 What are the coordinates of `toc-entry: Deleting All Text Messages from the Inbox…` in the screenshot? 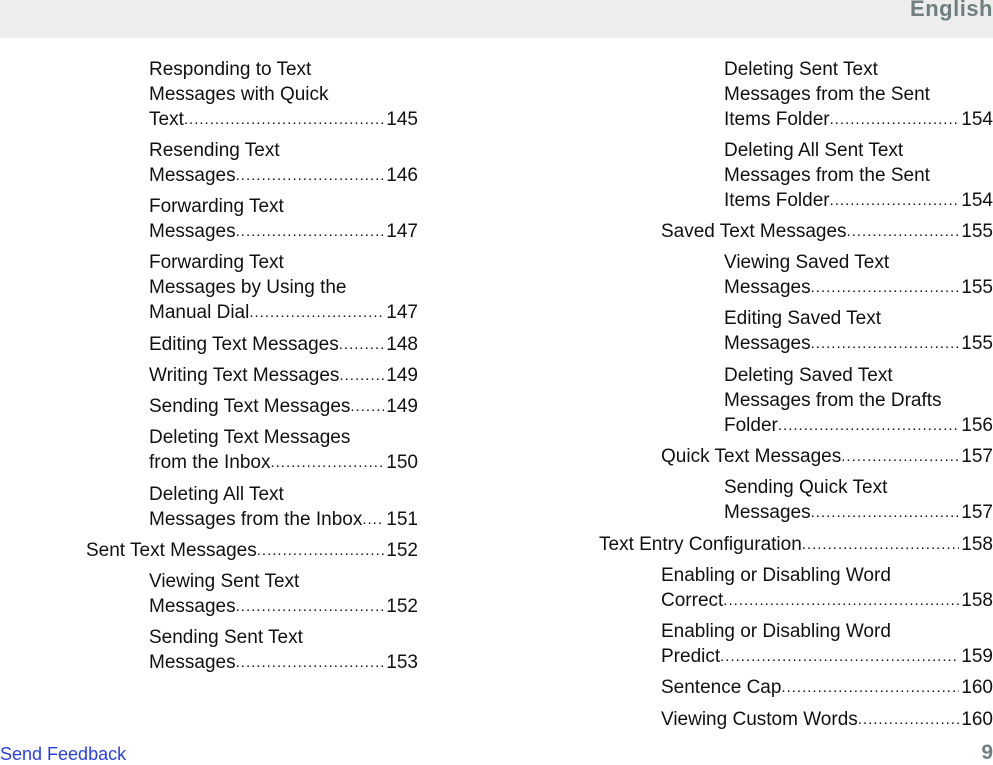 It's located at (283, 507).